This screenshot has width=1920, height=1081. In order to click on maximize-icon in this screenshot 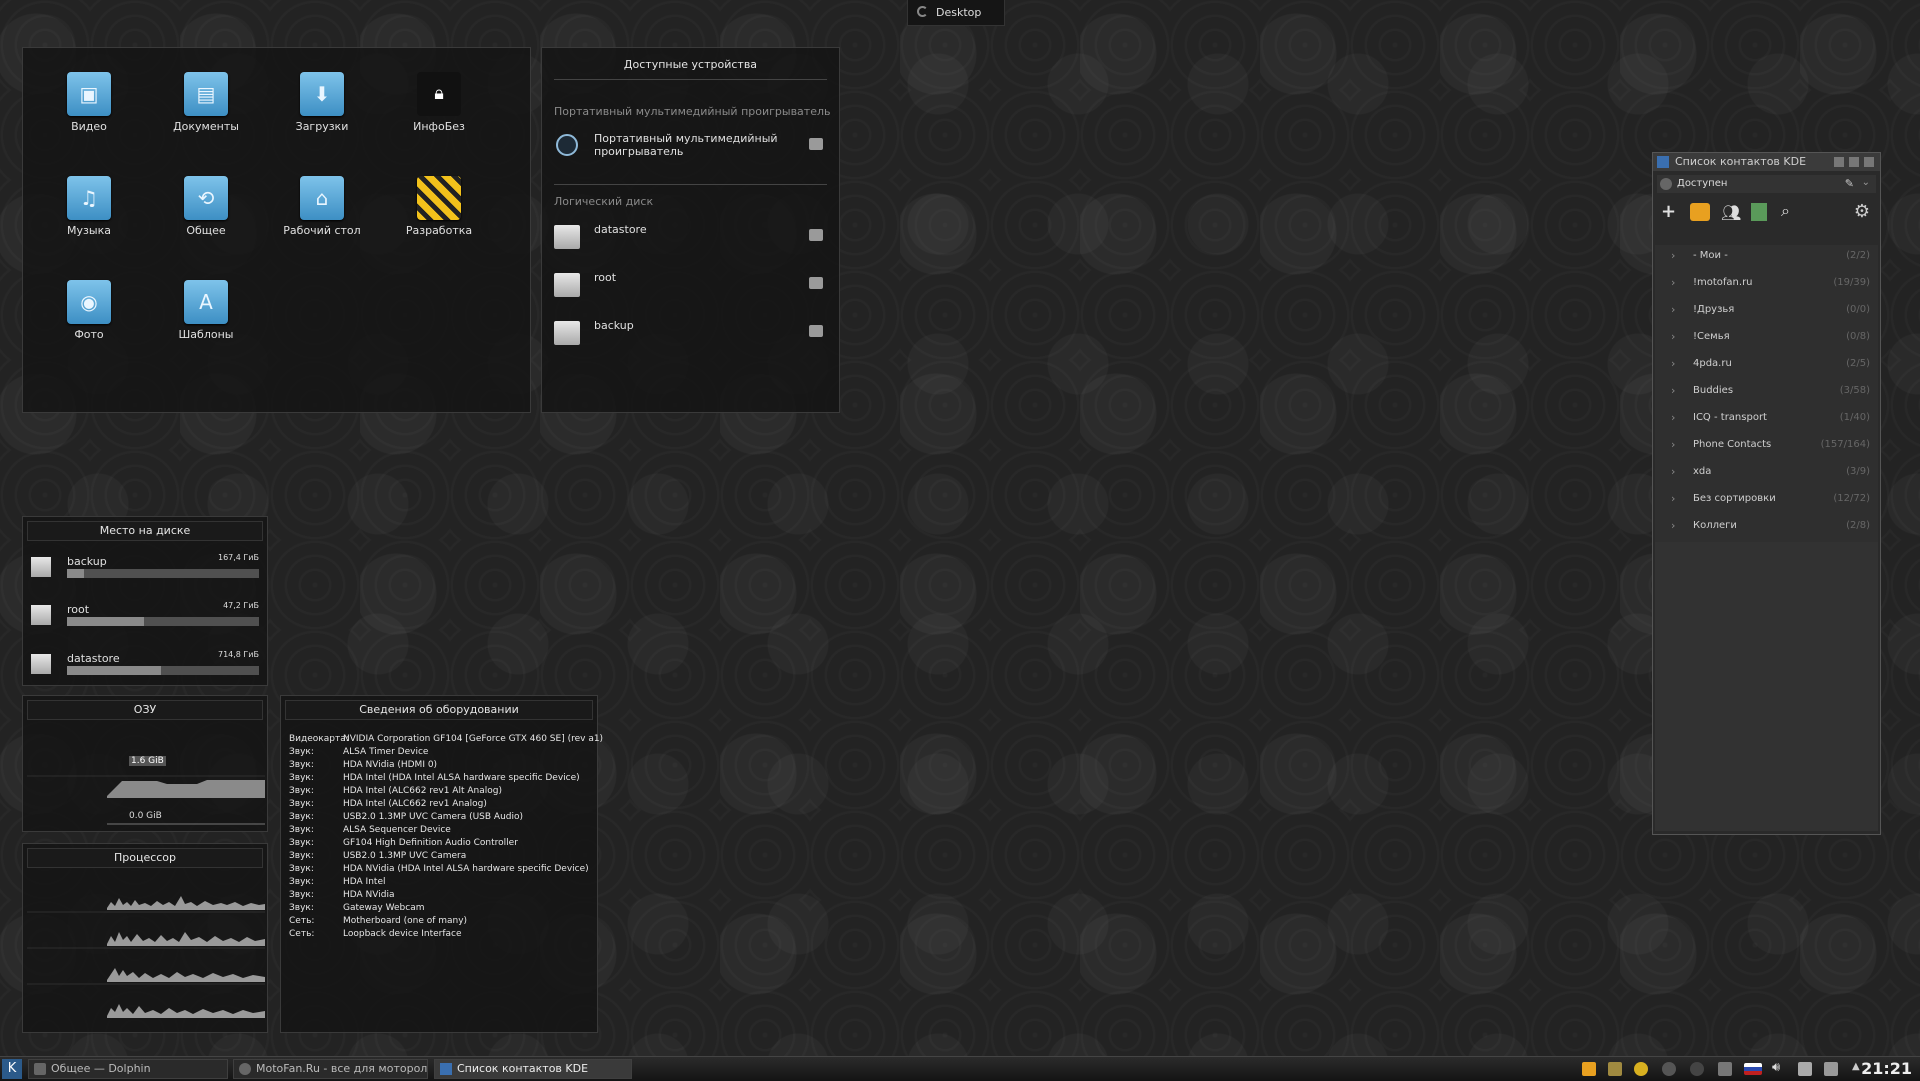, I will do `click(1854, 162)`.